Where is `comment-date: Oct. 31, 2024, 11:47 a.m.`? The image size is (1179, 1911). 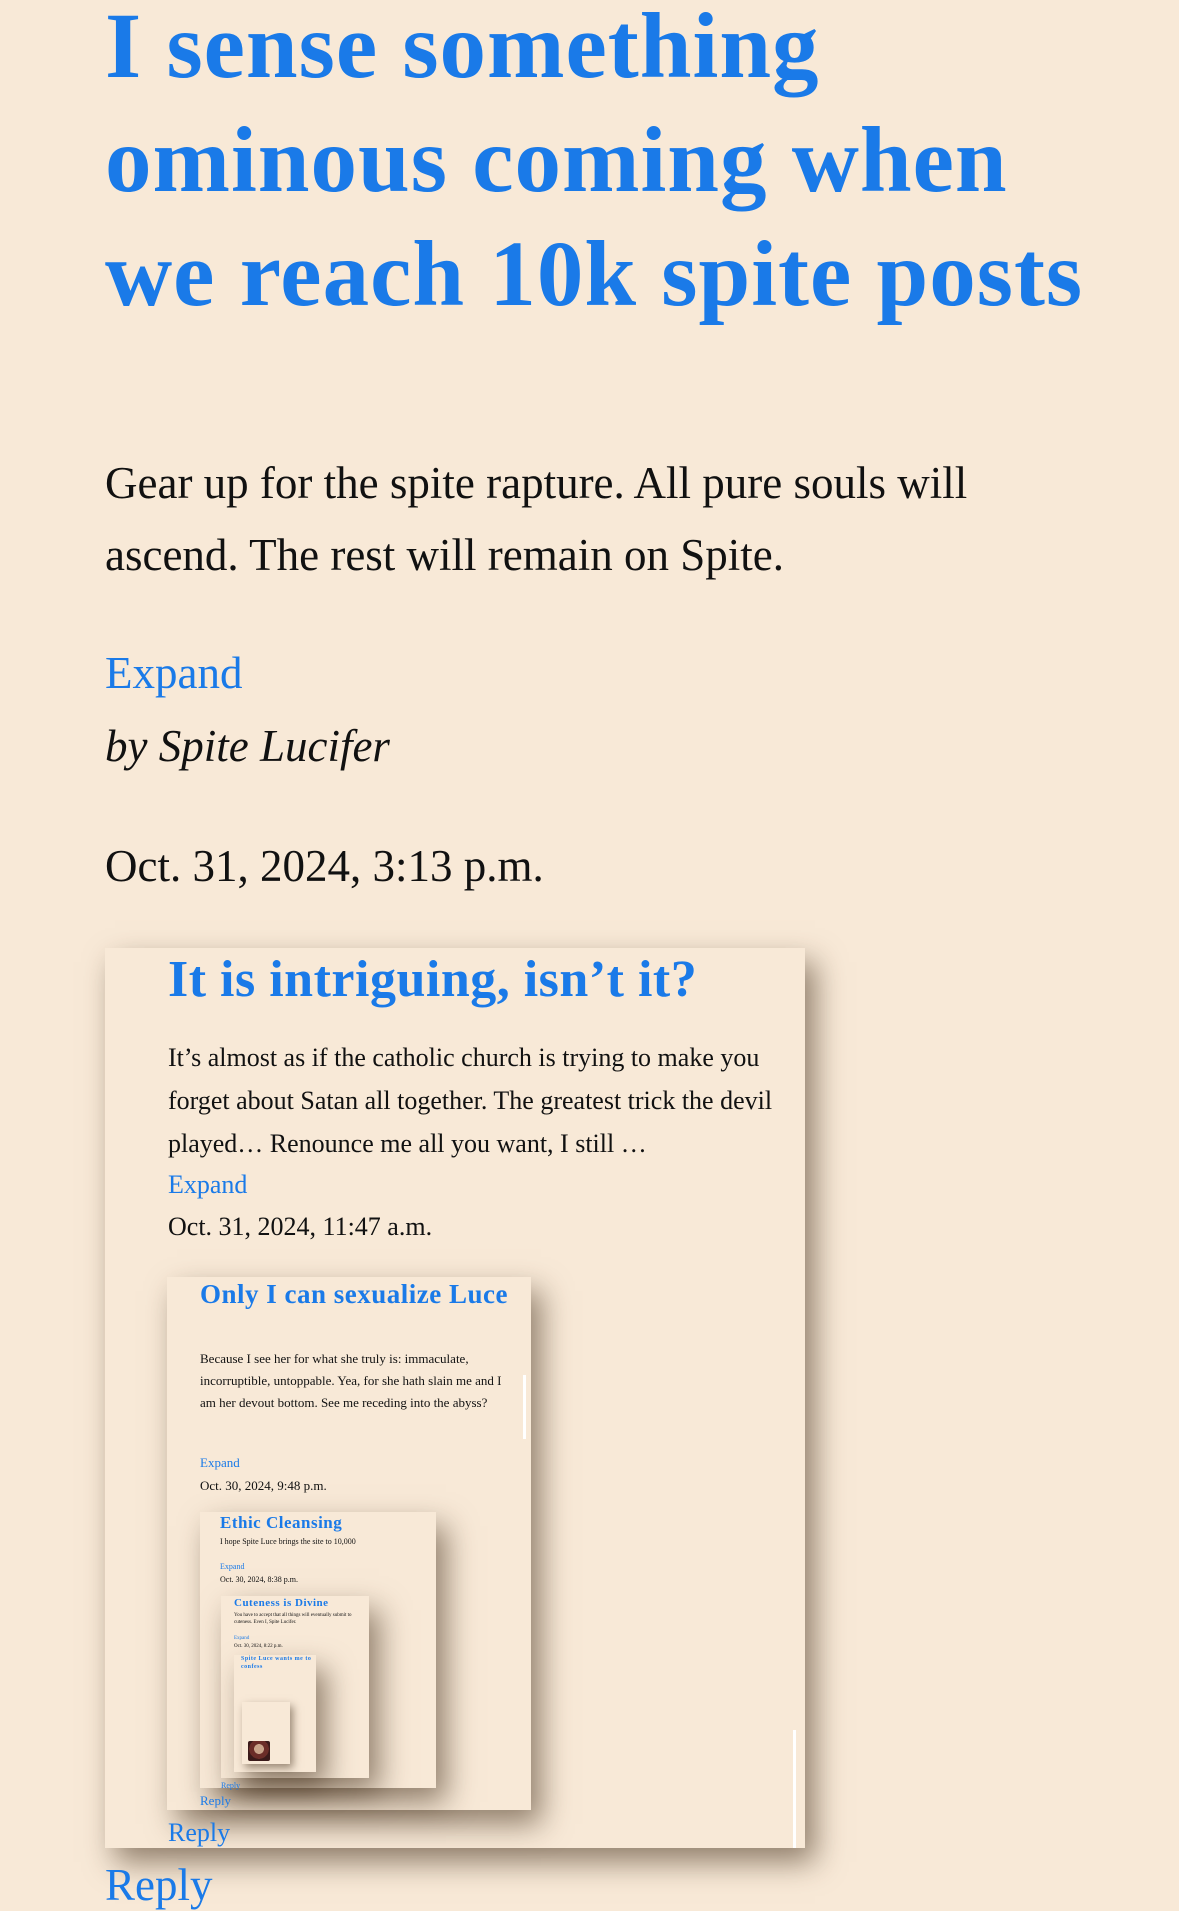 comment-date: Oct. 31, 2024, 11:47 a.m. is located at coordinates (300, 1226).